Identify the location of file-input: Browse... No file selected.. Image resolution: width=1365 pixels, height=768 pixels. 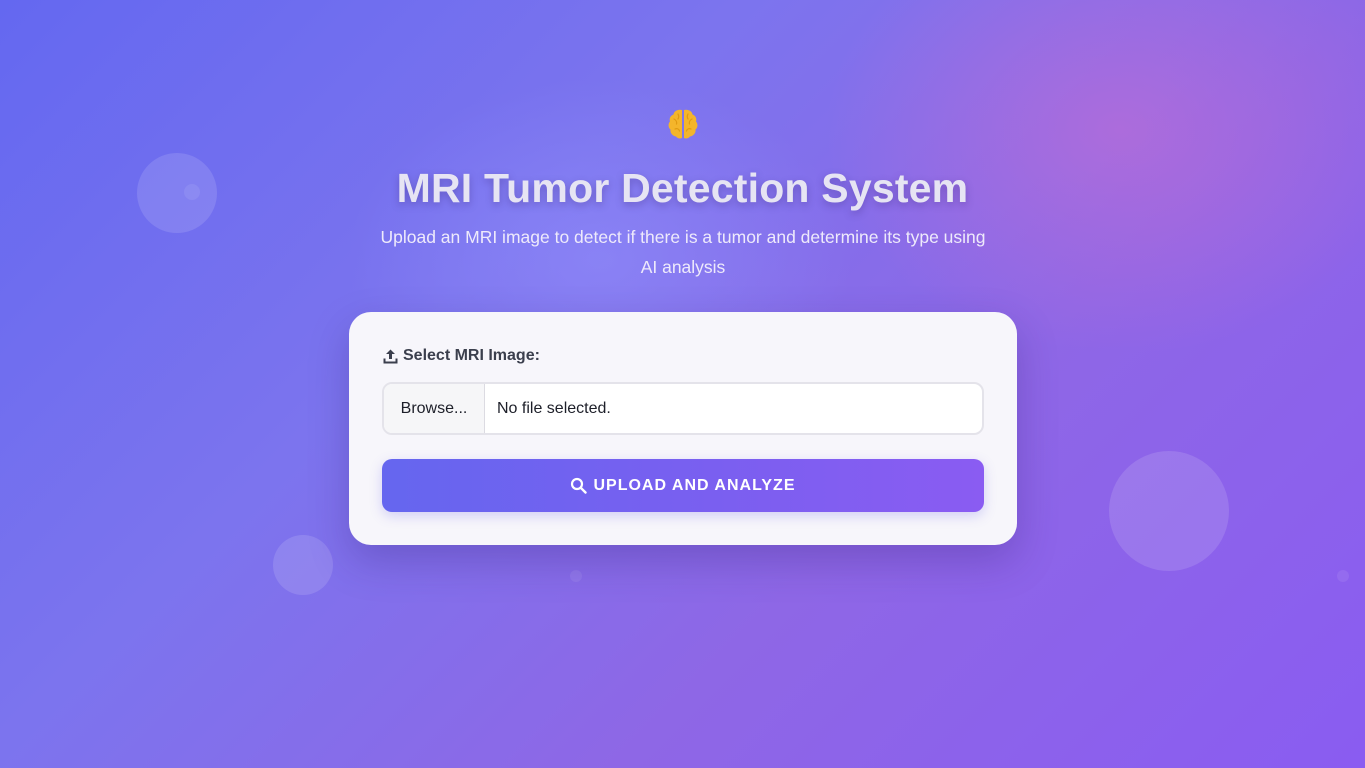
(683, 408).